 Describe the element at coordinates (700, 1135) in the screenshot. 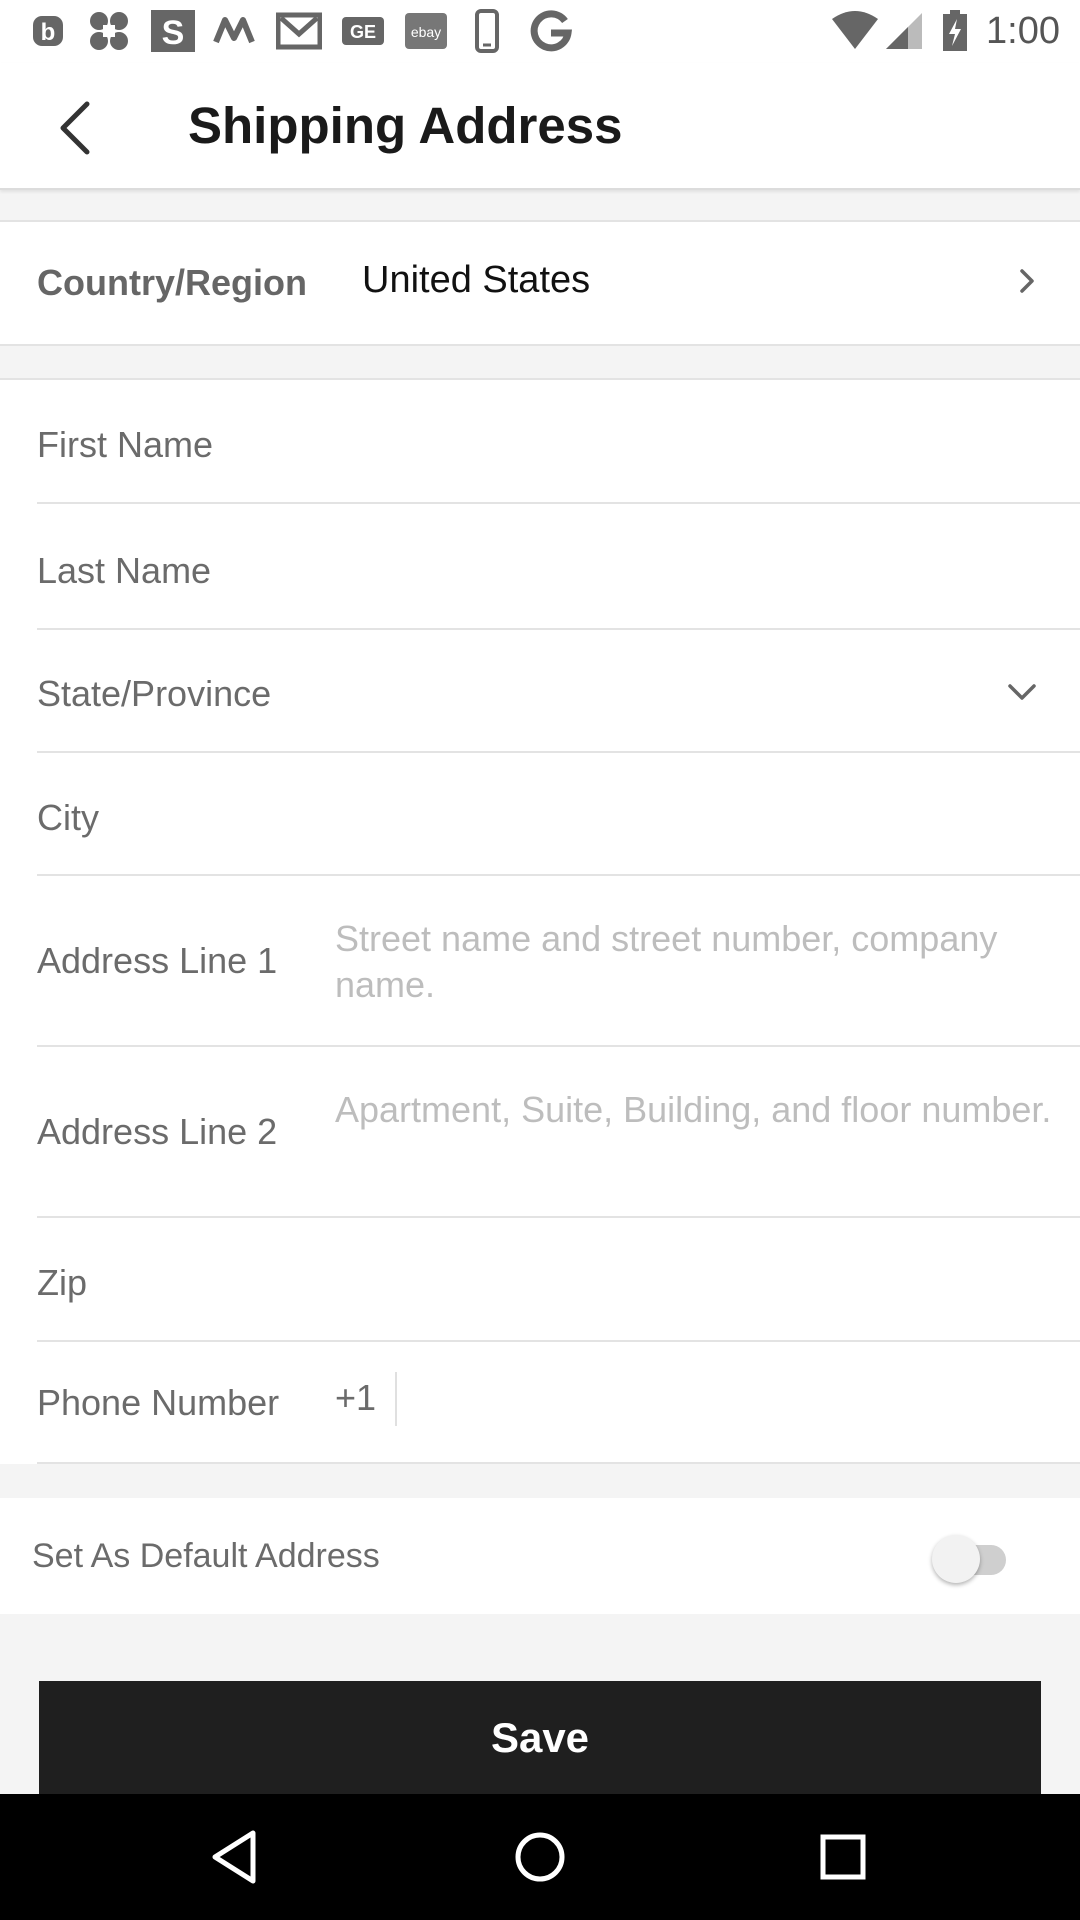

I see `address-line-2-input` at that location.